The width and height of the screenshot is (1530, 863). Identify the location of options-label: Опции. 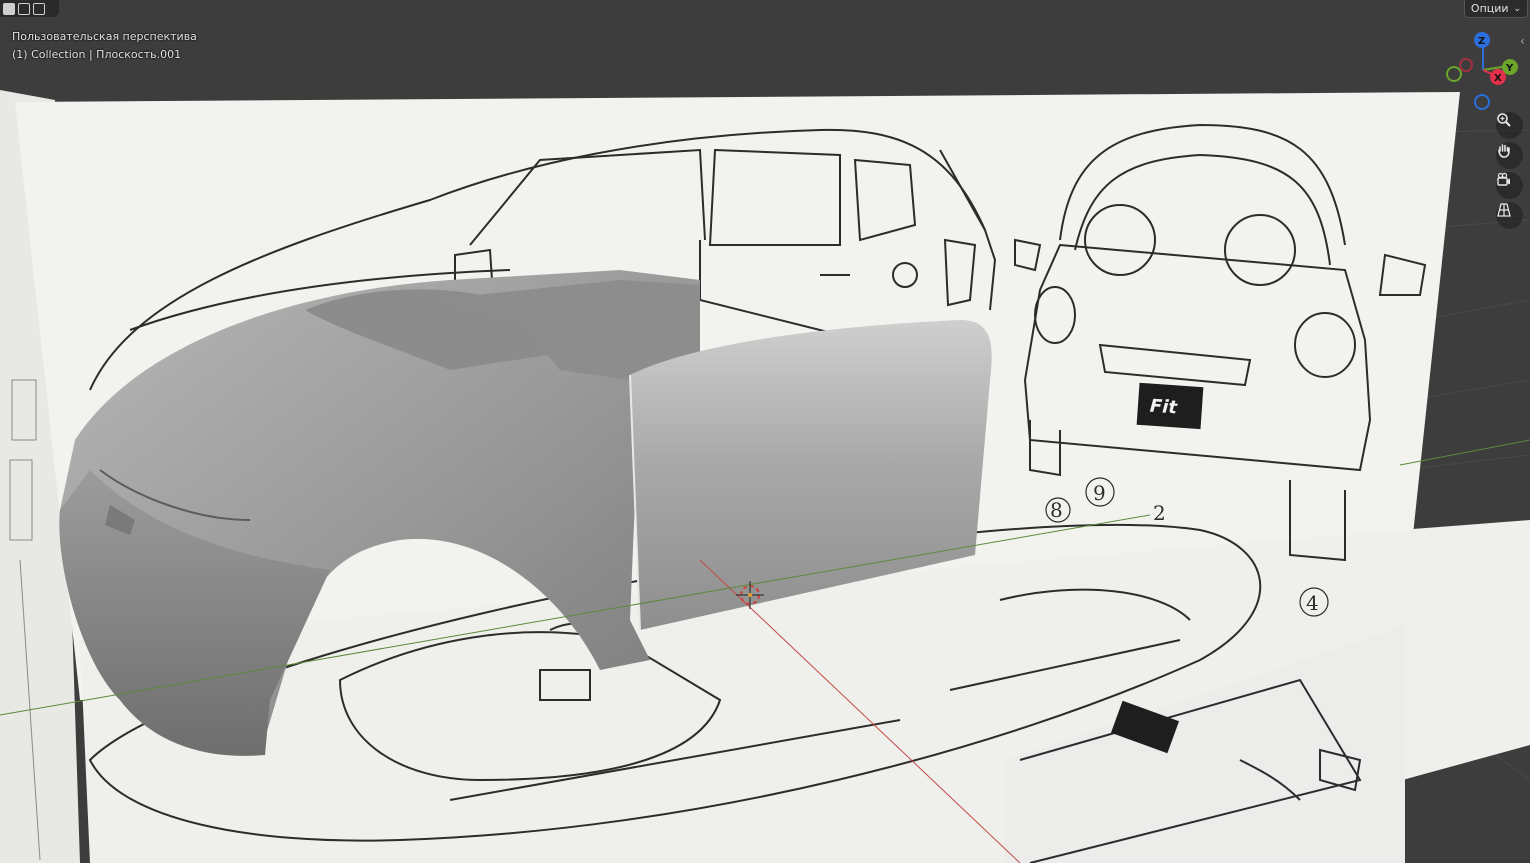
(1489, 8).